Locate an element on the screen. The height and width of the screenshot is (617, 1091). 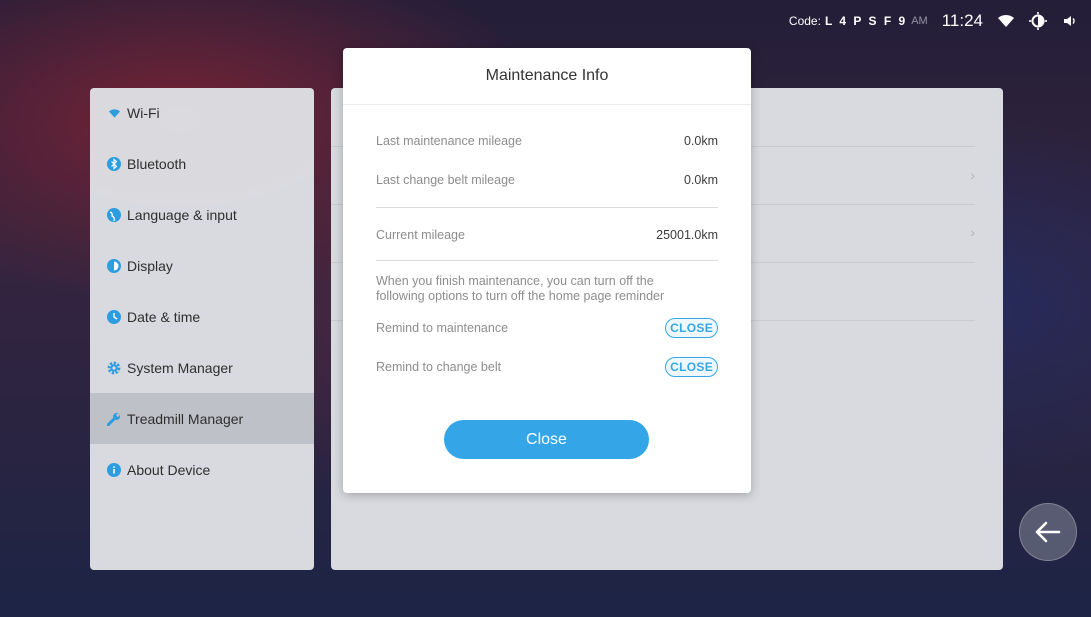
dialog-title: Maintenance Info is located at coordinates (547, 76).